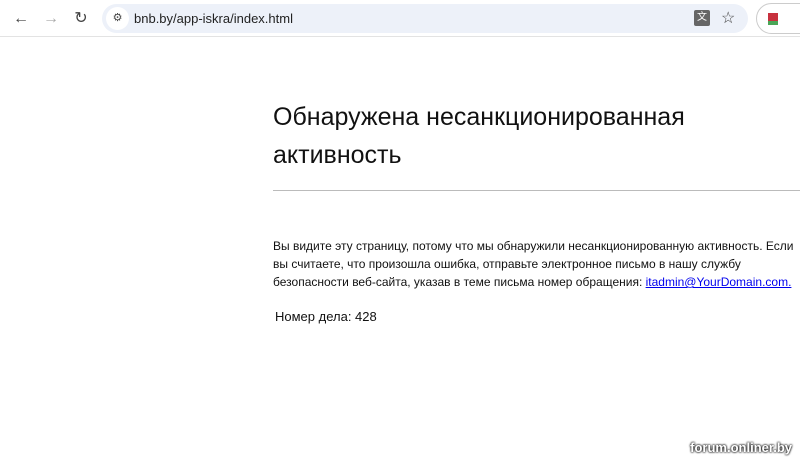 The width and height of the screenshot is (800, 467). Describe the element at coordinates (536, 190) in the screenshot. I see `divider` at that location.